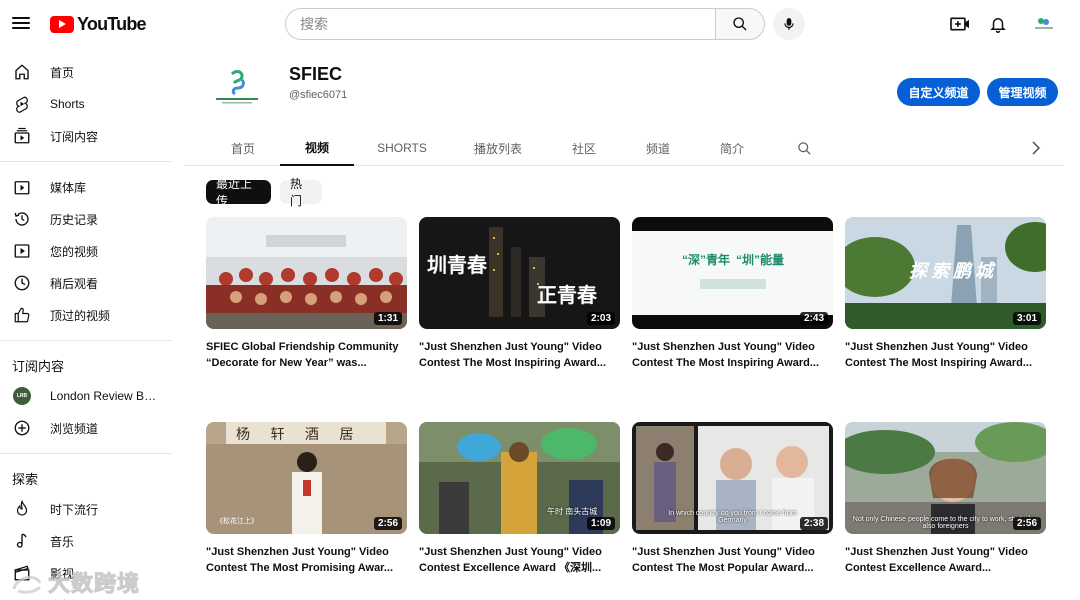 The width and height of the screenshot is (1080, 600). Describe the element at coordinates (306, 273) in the screenshot. I see `video-thumbnail: 1:31` at that location.